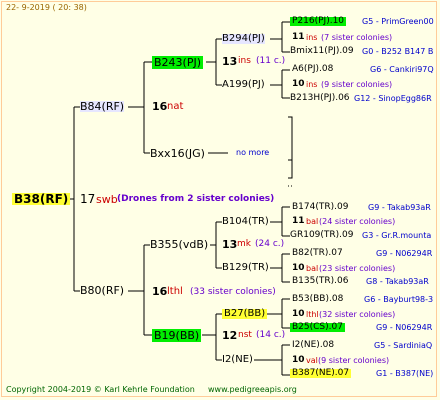 The width and height of the screenshot is (440, 400). I want to click on gggp-17-note: (9 sister colonies), so click(354, 360).